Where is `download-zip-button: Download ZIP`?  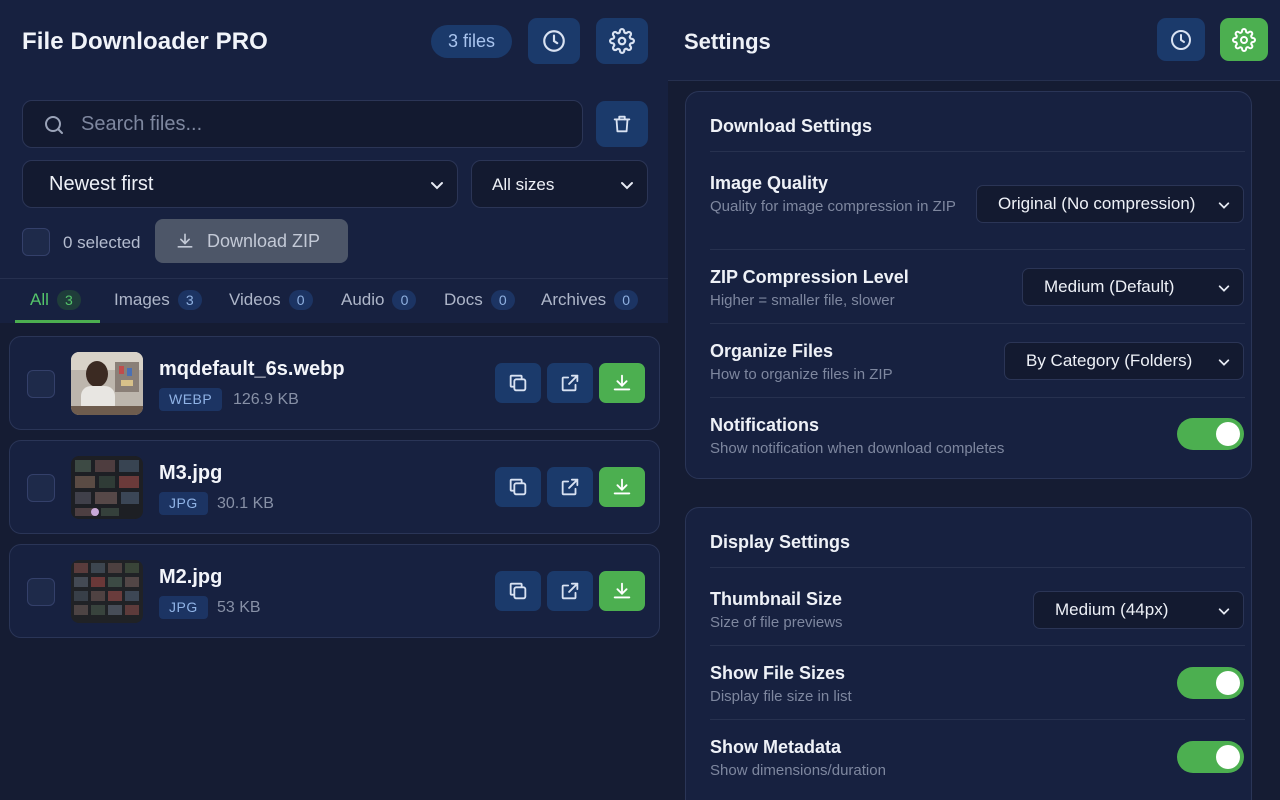
download-zip-button: Download ZIP is located at coordinates (251, 241).